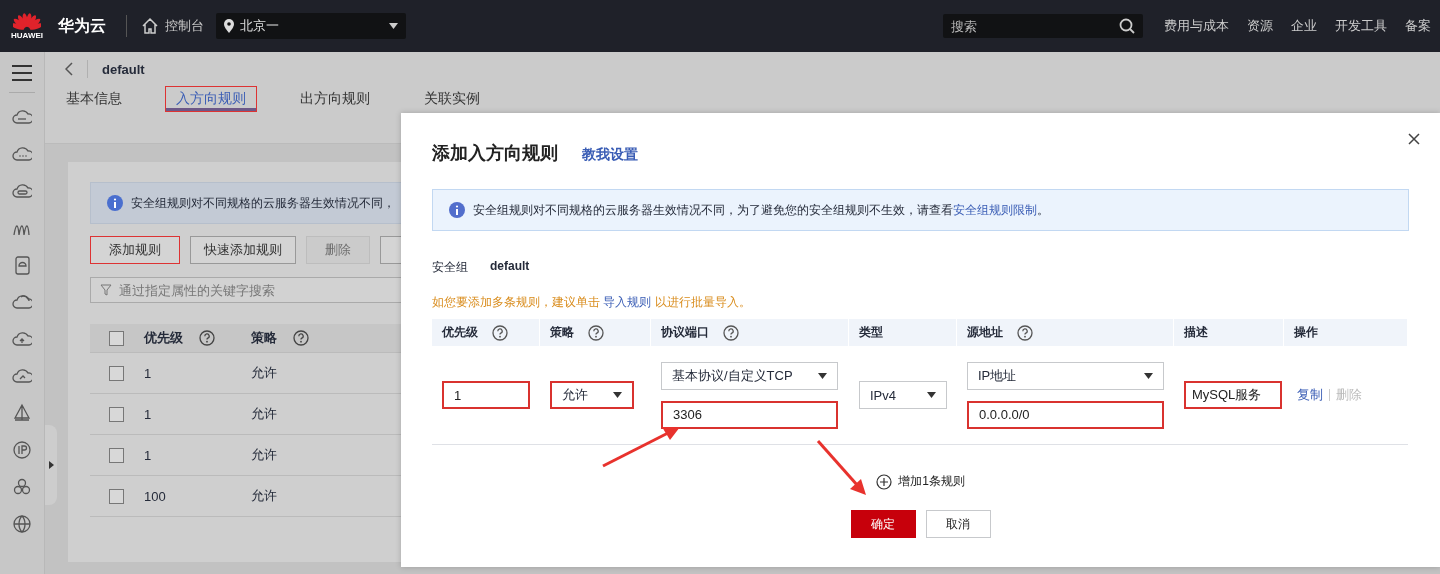 The image size is (1440, 574). I want to click on import-rules-link: 导入规则, so click(627, 302).